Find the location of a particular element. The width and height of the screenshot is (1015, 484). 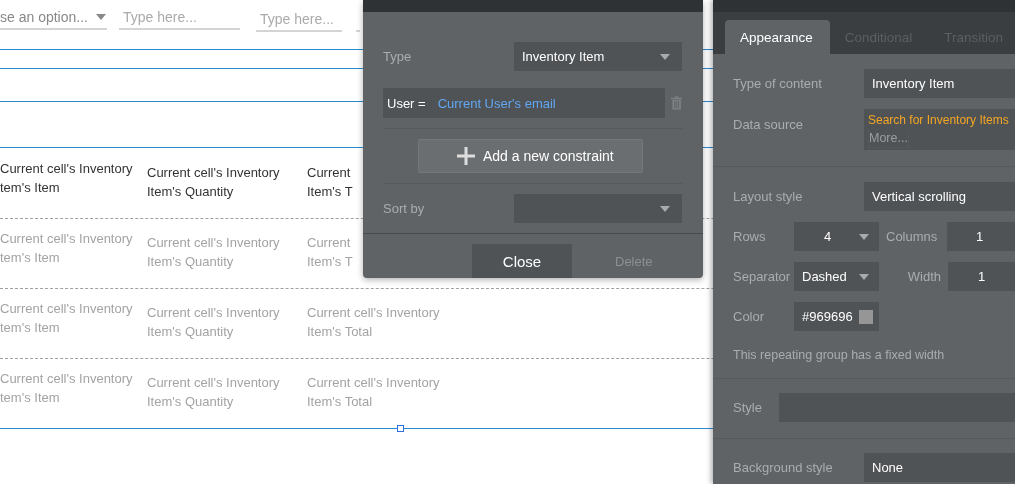

rows-dropdown: 4 is located at coordinates (836, 236).